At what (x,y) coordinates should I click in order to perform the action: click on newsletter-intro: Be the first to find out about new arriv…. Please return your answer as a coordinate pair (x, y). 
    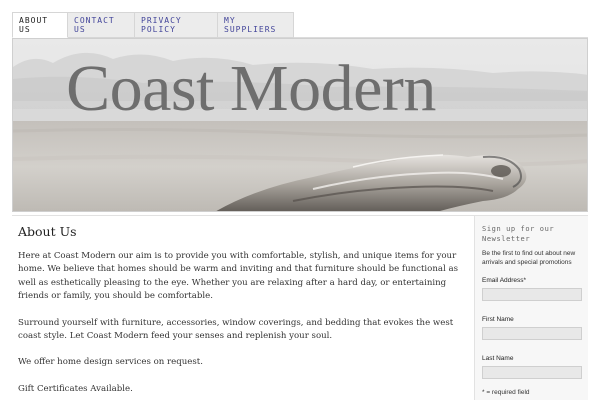
    Looking at the image, I should click on (529, 258).